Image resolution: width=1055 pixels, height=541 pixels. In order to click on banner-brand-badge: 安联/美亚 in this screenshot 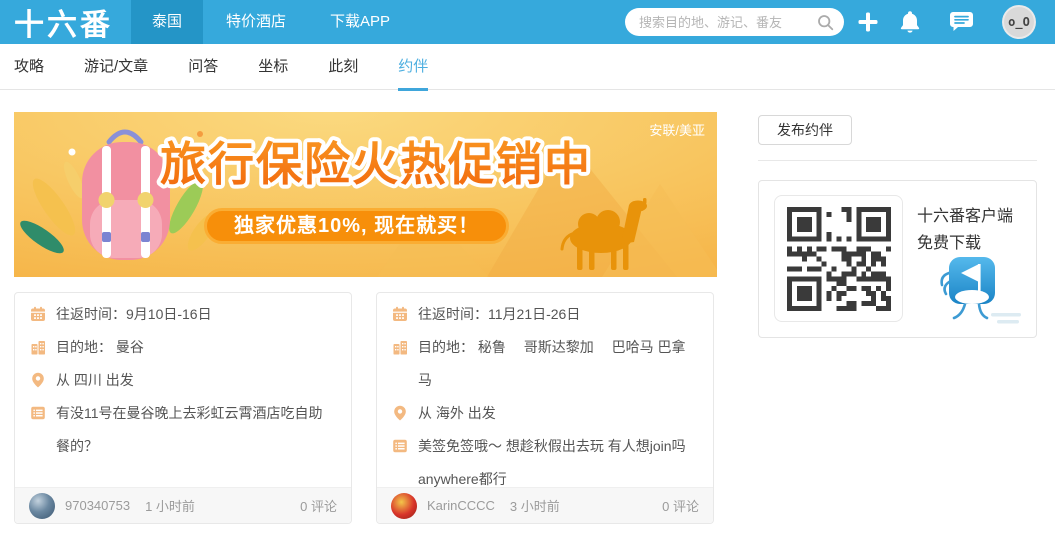, I will do `click(677, 130)`.